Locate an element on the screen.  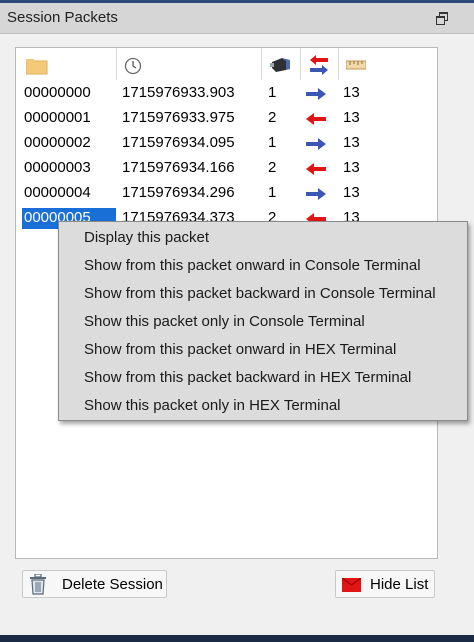
packet-index: 00000001 is located at coordinates (57, 117).